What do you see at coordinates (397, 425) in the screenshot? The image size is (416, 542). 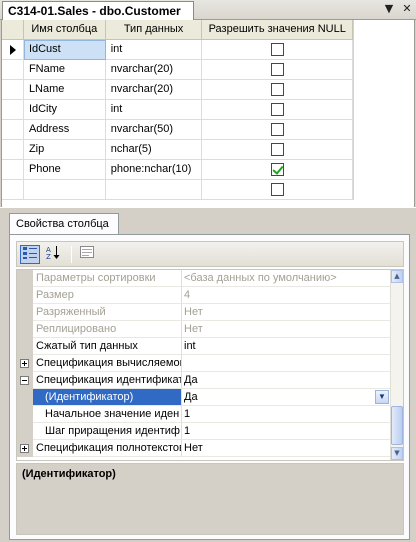 I see `scroll-thumb` at bounding box center [397, 425].